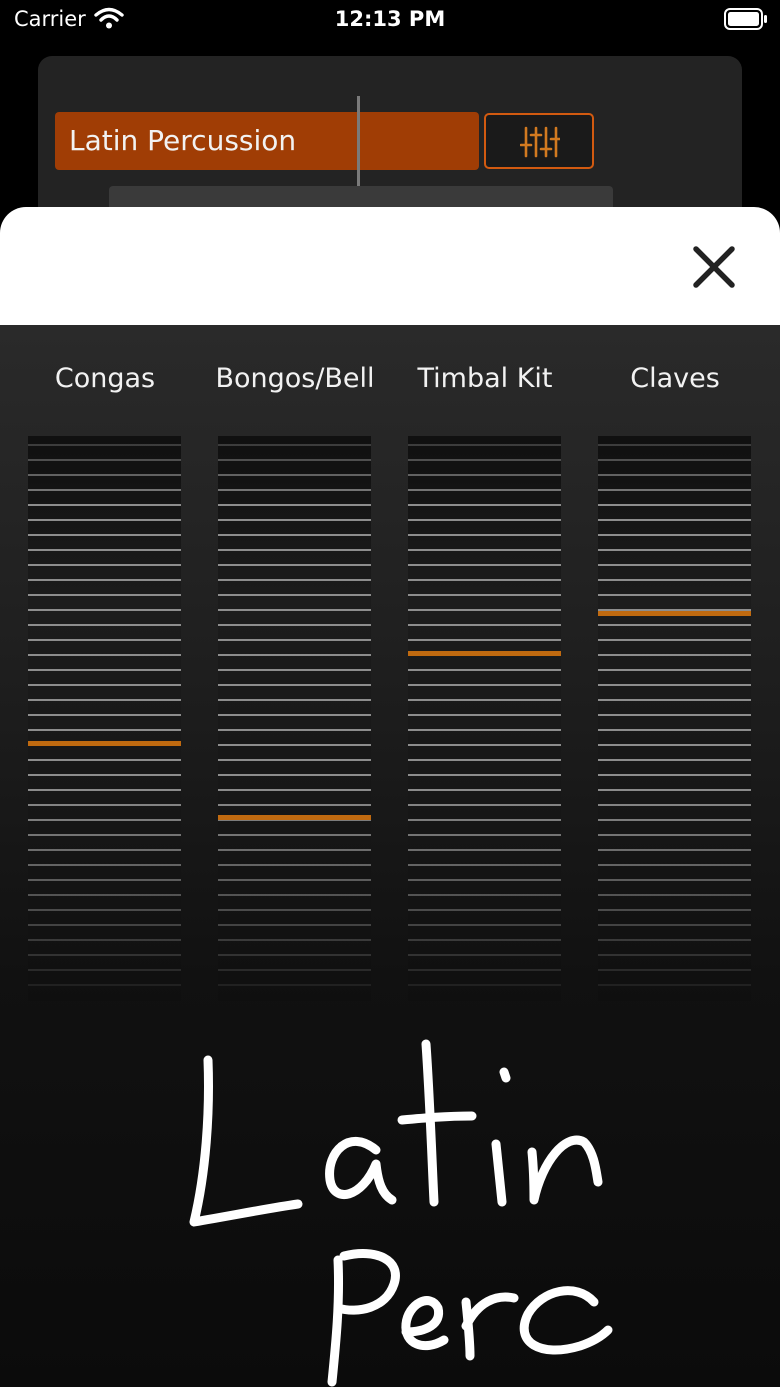  I want to click on channel-label-timbal-kit: Timbal Kit, so click(485, 378).